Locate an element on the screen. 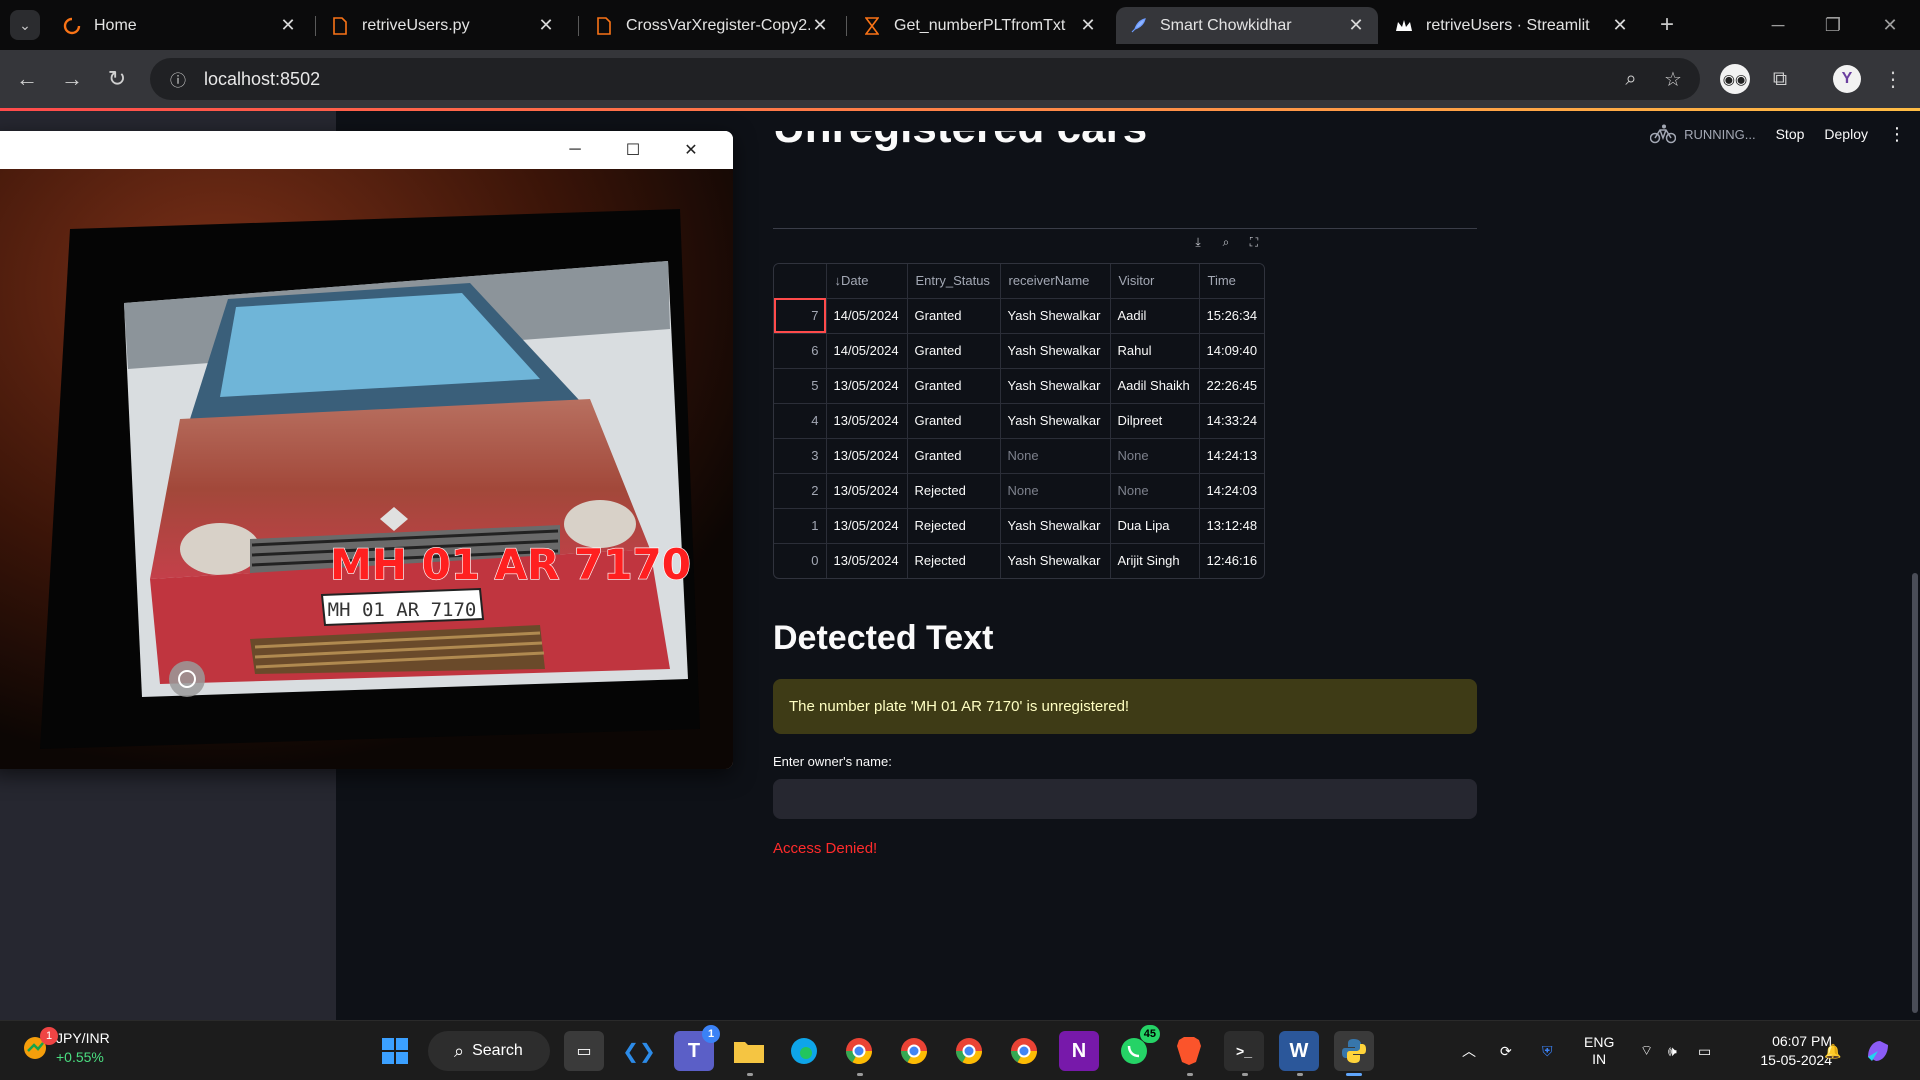  zoom-icon: ⌕ is located at coordinates (1631, 79).